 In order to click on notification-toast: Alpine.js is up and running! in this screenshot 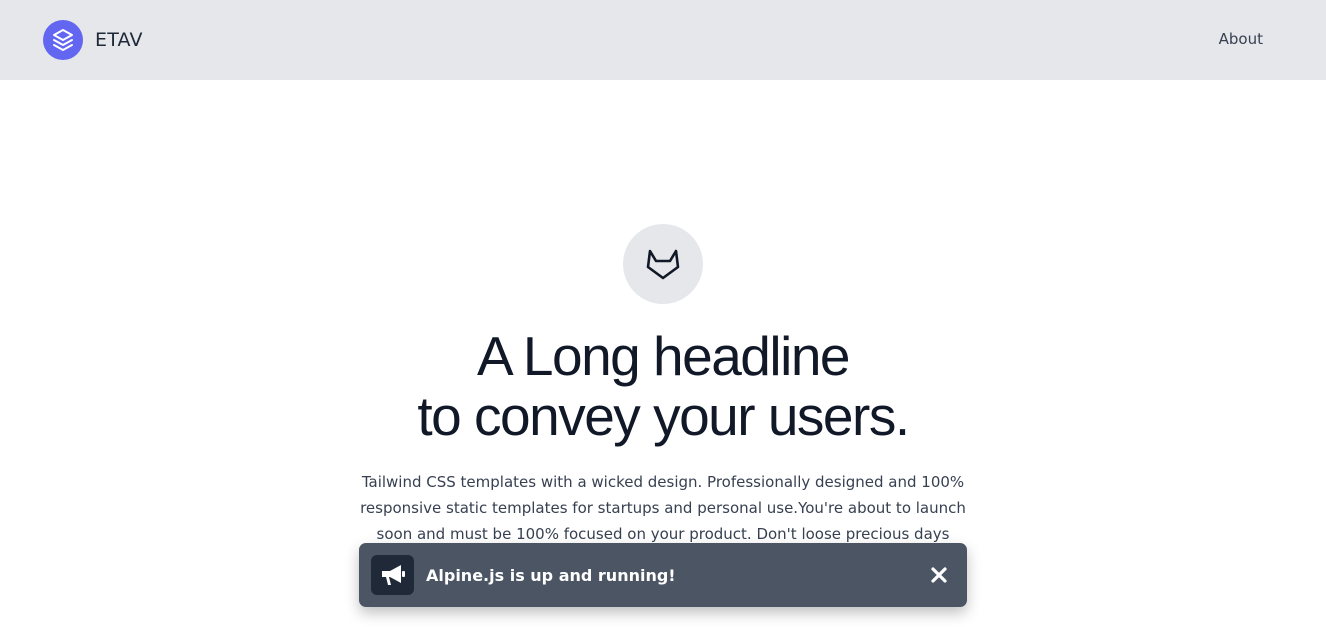, I will do `click(663, 575)`.